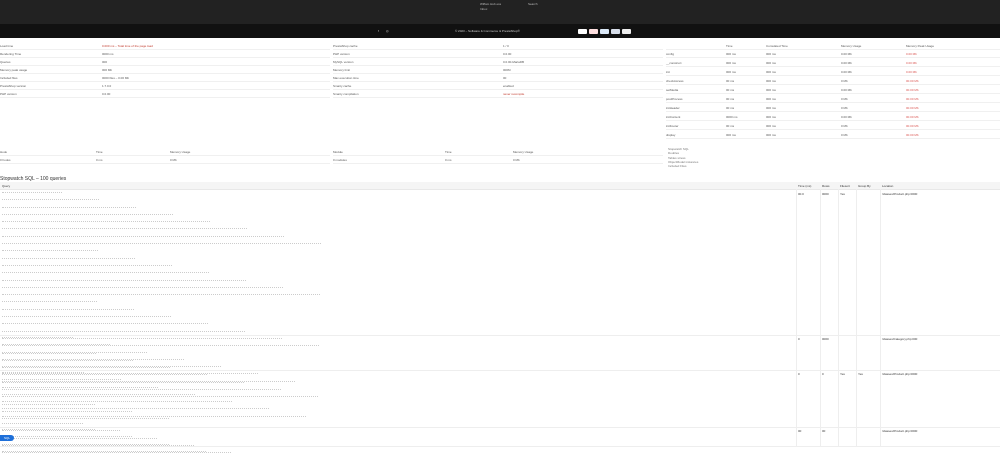 The image size is (1000, 458). Describe the element at coordinates (500, 358) in the screenshot. I see `query-row: 0 0000/classes/Category.php:000` at that location.